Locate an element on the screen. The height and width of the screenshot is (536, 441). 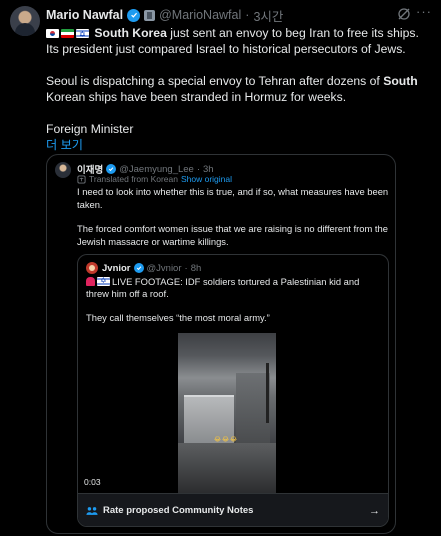
iran-flag-icon is located at coordinates (67, 33).